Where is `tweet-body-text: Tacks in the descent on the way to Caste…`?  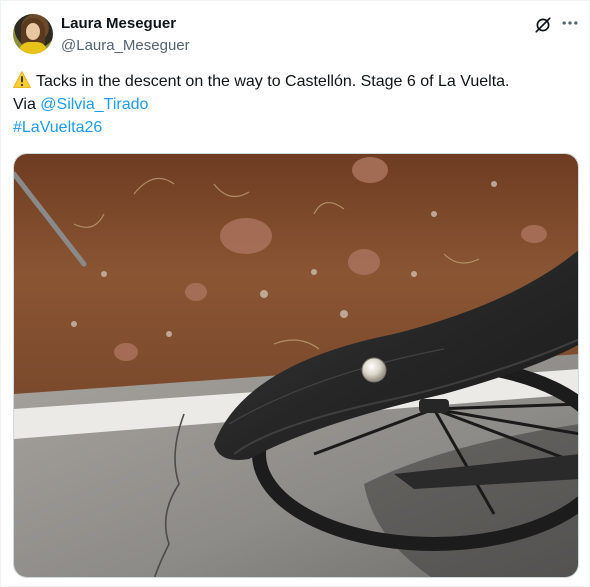
tweet-body-text: Tacks in the descent on the way to Caste… is located at coordinates (273, 81).